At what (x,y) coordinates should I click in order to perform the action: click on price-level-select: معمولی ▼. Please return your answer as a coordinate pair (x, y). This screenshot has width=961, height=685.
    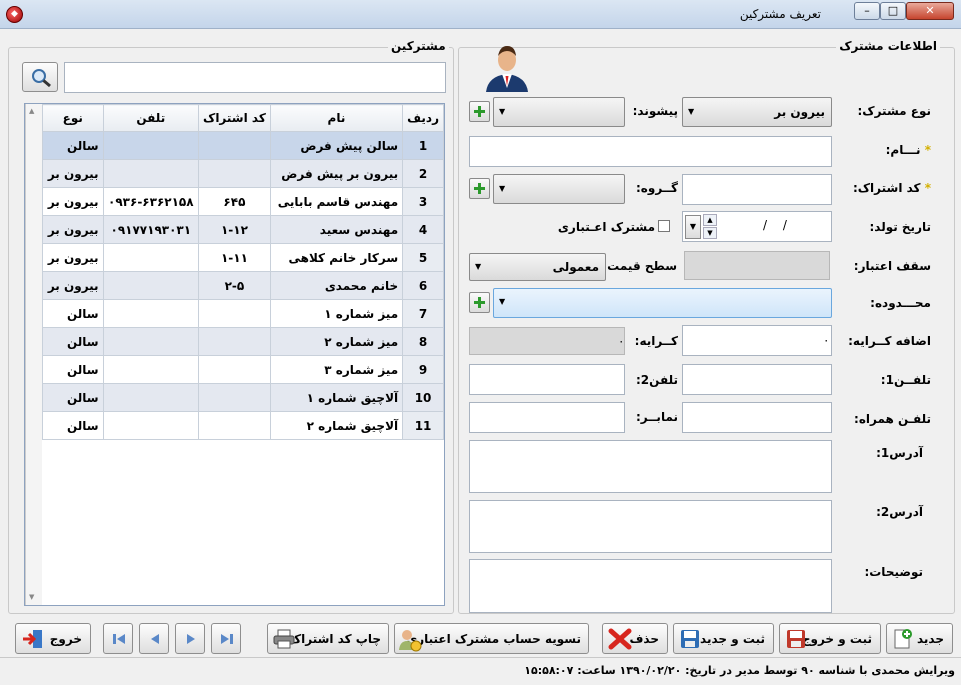
    Looking at the image, I should click on (537, 267).